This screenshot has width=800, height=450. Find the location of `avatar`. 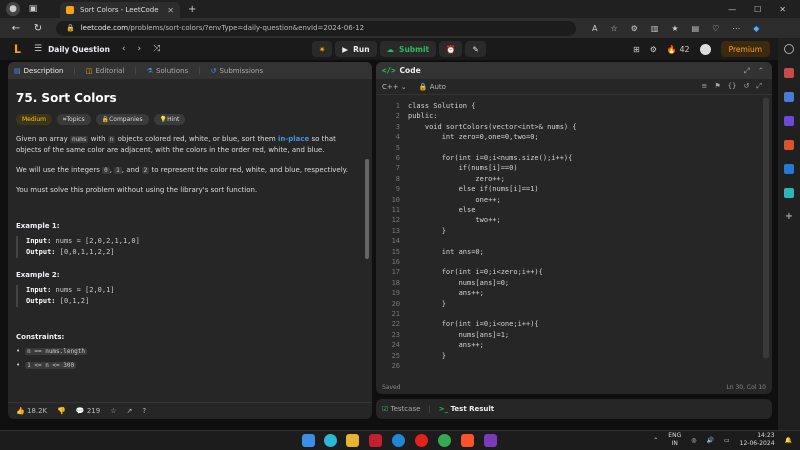

avatar is located at coordinates (705, 49).